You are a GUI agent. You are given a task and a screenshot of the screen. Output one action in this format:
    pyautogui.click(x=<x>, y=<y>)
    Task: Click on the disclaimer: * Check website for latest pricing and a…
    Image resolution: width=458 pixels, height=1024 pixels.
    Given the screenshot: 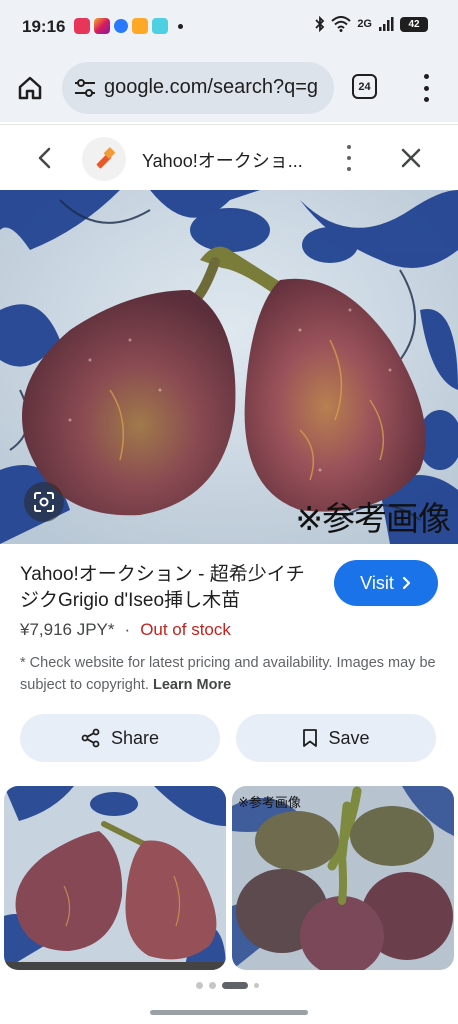 What is the action you would take?
    pyautogui.click(x=229, y=674)
    